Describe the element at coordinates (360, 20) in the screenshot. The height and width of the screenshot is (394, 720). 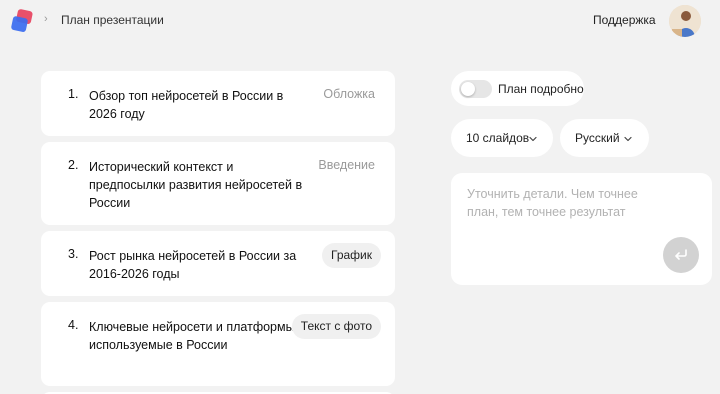
I see `top-bar: › План презентации Поддержка` at that location.